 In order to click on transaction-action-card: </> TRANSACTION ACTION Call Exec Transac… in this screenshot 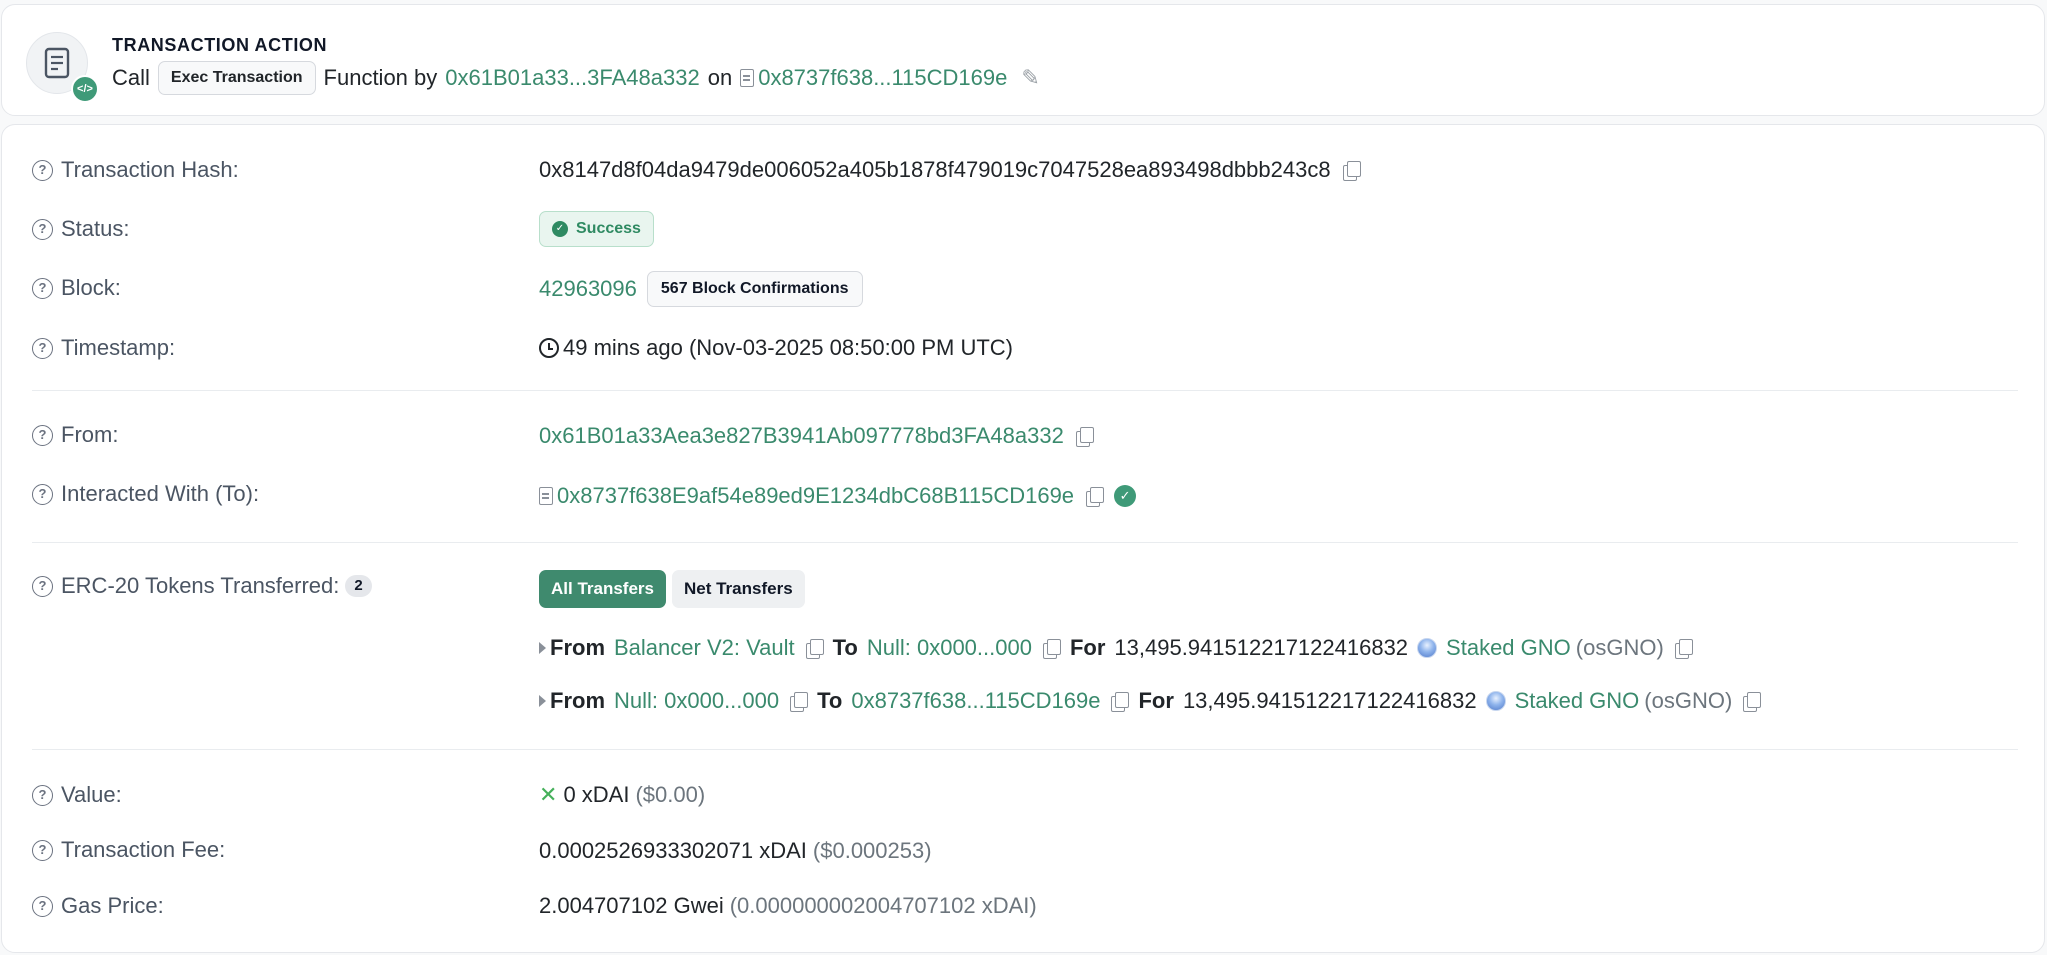, I will do `click(1023, 60)`.